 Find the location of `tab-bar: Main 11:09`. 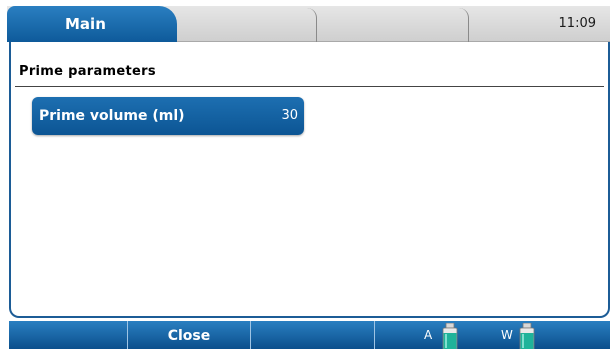

tab-bar: Main 11:09 is located at coordinates (308, 24).